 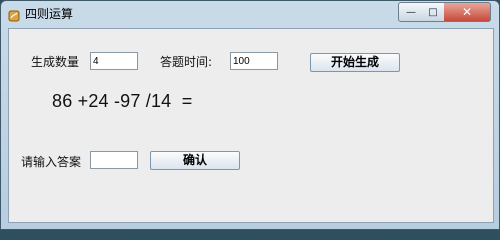 I want to click on close-button: ✕, so click(x=467, y=12).